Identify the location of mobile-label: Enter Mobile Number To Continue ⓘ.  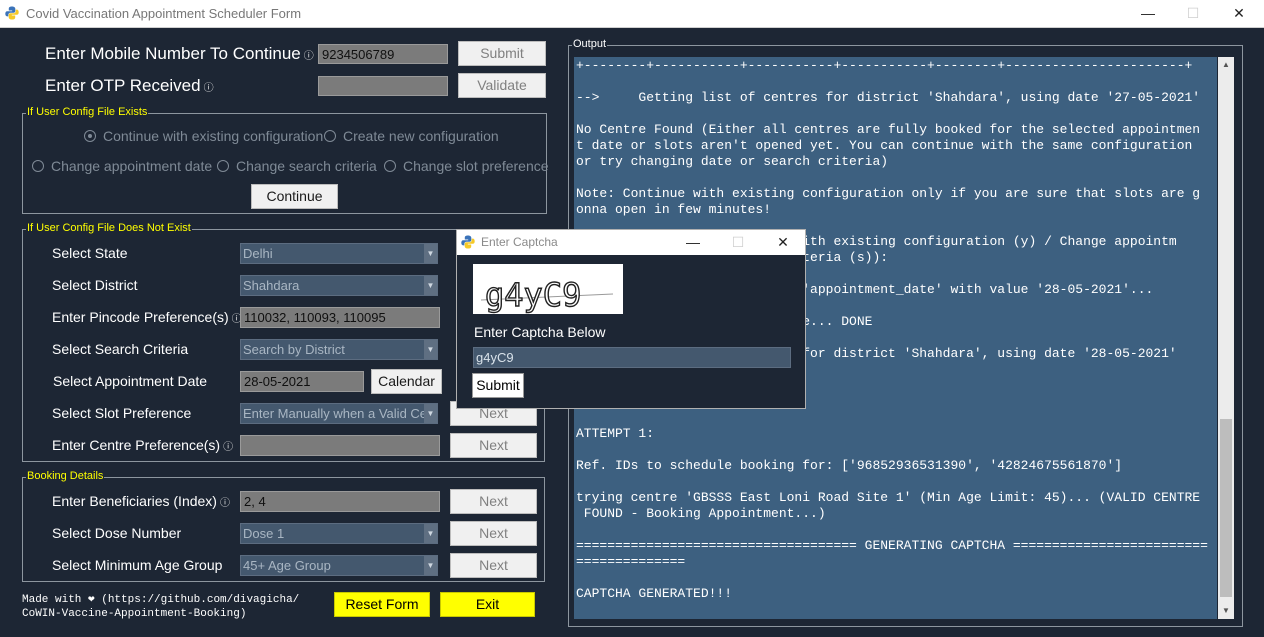
(179, 54).